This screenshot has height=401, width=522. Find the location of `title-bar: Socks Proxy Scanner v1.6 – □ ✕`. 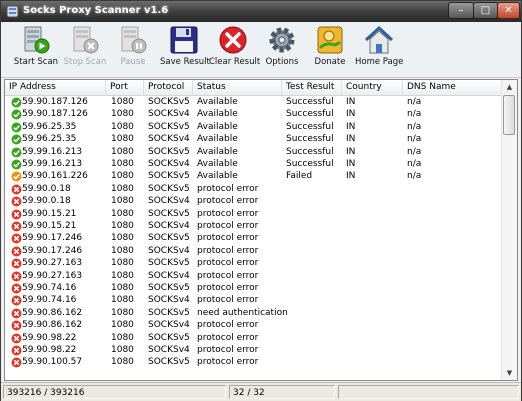

title-bar: Socks Proxy Scanner v1.6 – □ ✕ is located at coordinates (261, 11).